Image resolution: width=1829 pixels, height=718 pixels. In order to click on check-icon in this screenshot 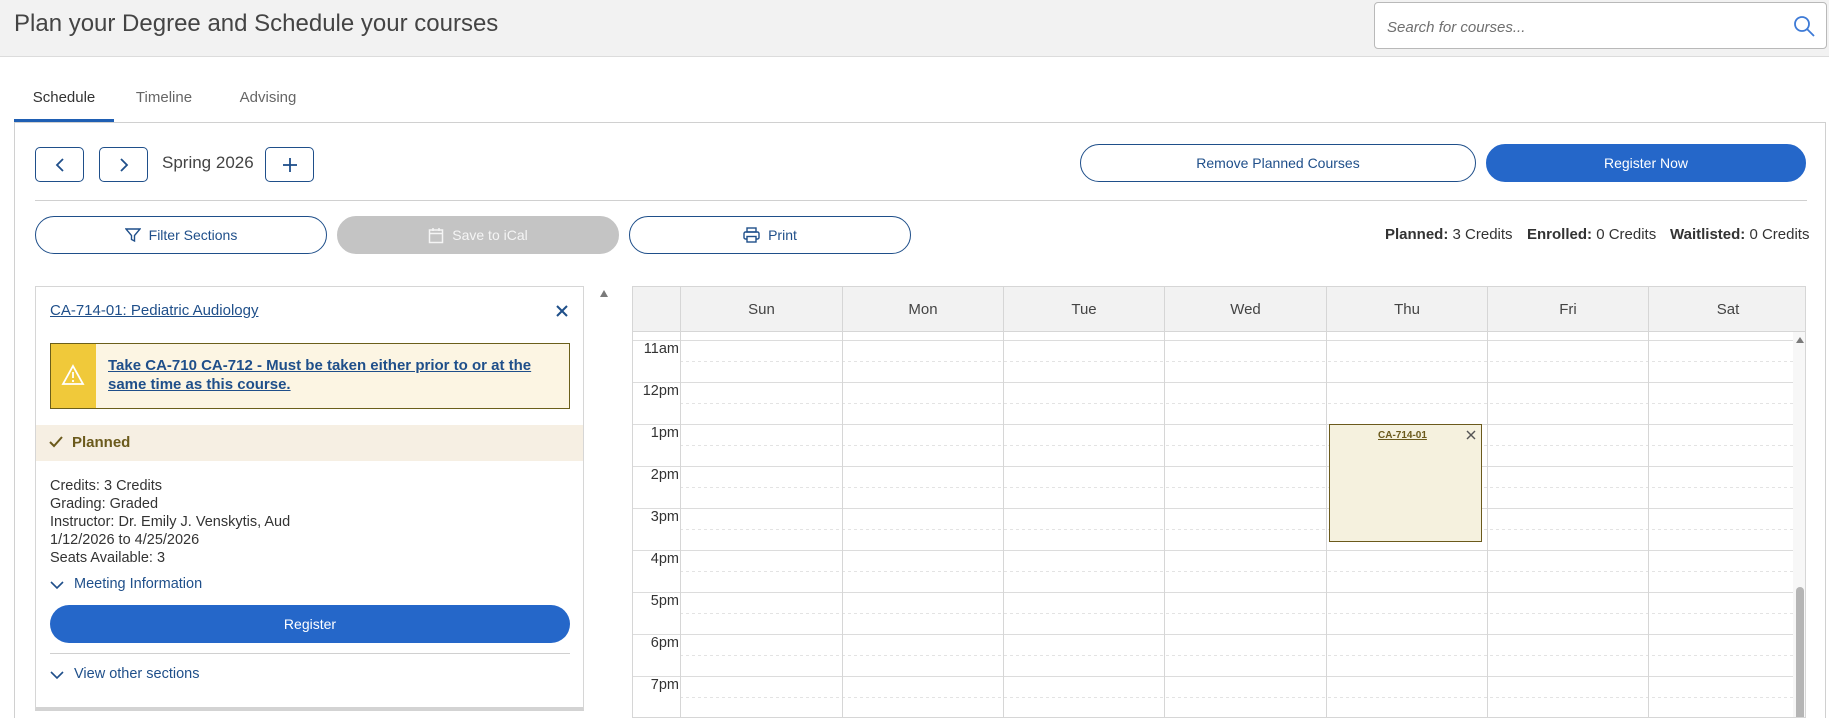, I will do `click(56, 442)`.